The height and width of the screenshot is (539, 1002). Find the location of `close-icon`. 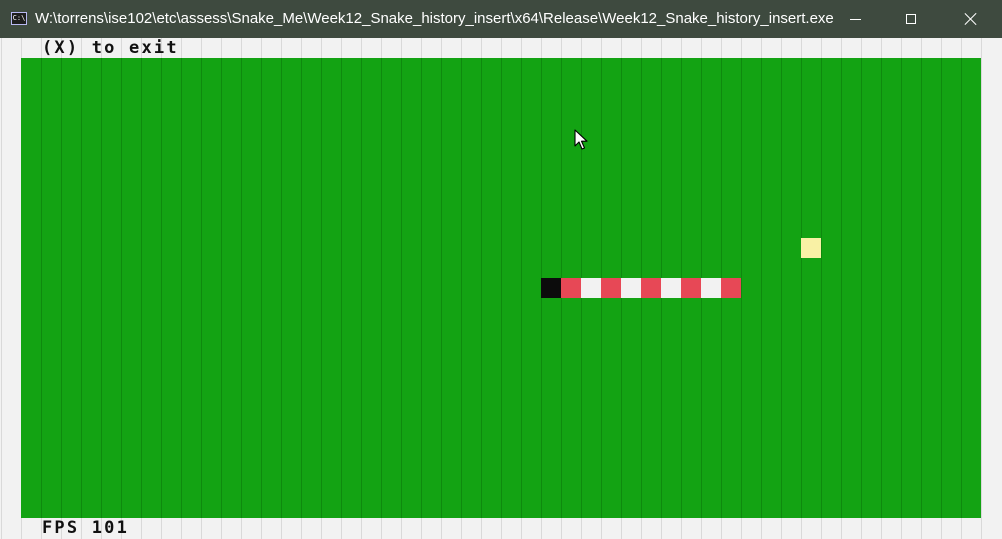

close-icon is located at coordinates (971, 19).